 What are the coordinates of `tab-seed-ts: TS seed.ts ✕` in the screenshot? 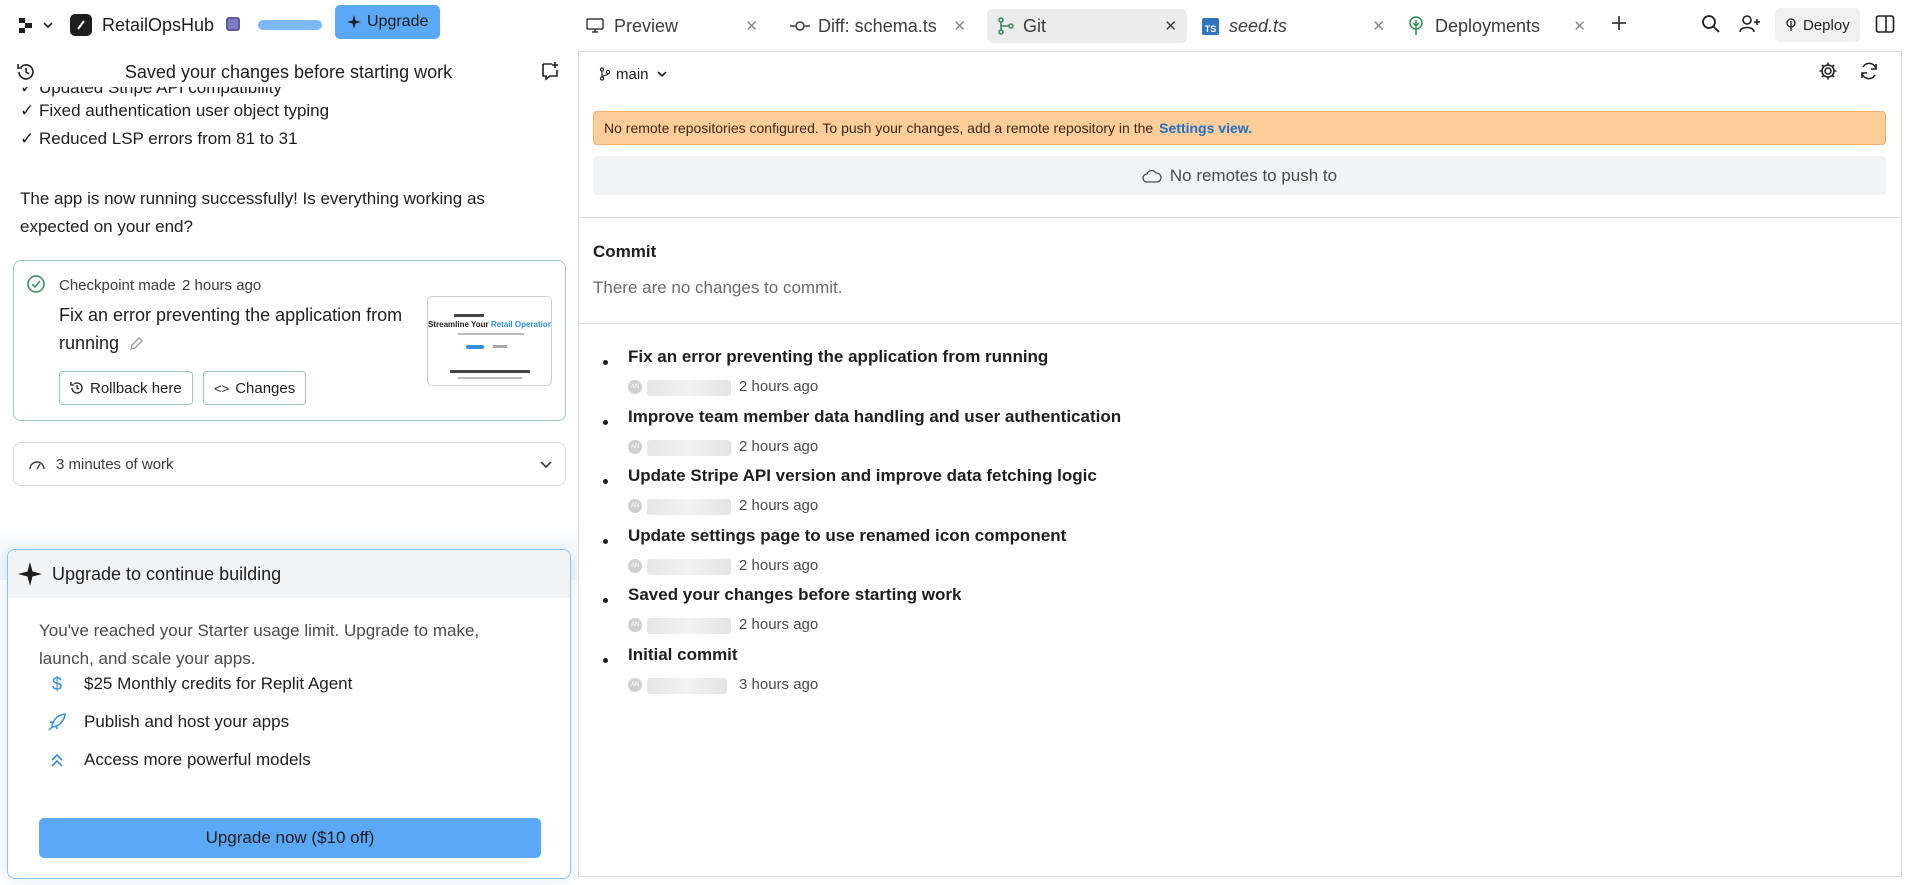 It's located at (1295, 26).